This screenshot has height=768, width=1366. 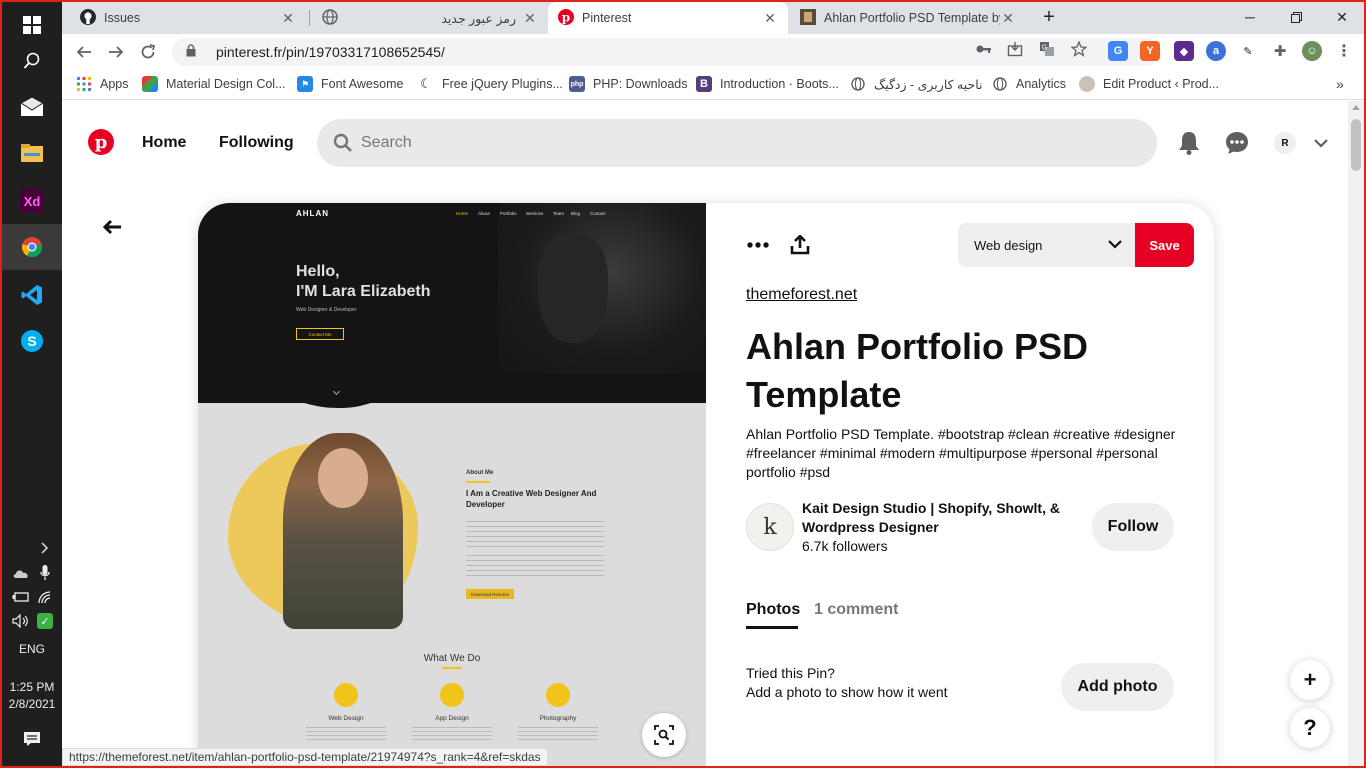 What do you see at coordinates (112, 227) in the screenshot?
I see `back-arrow-icon` at bounding box center [112, 227].